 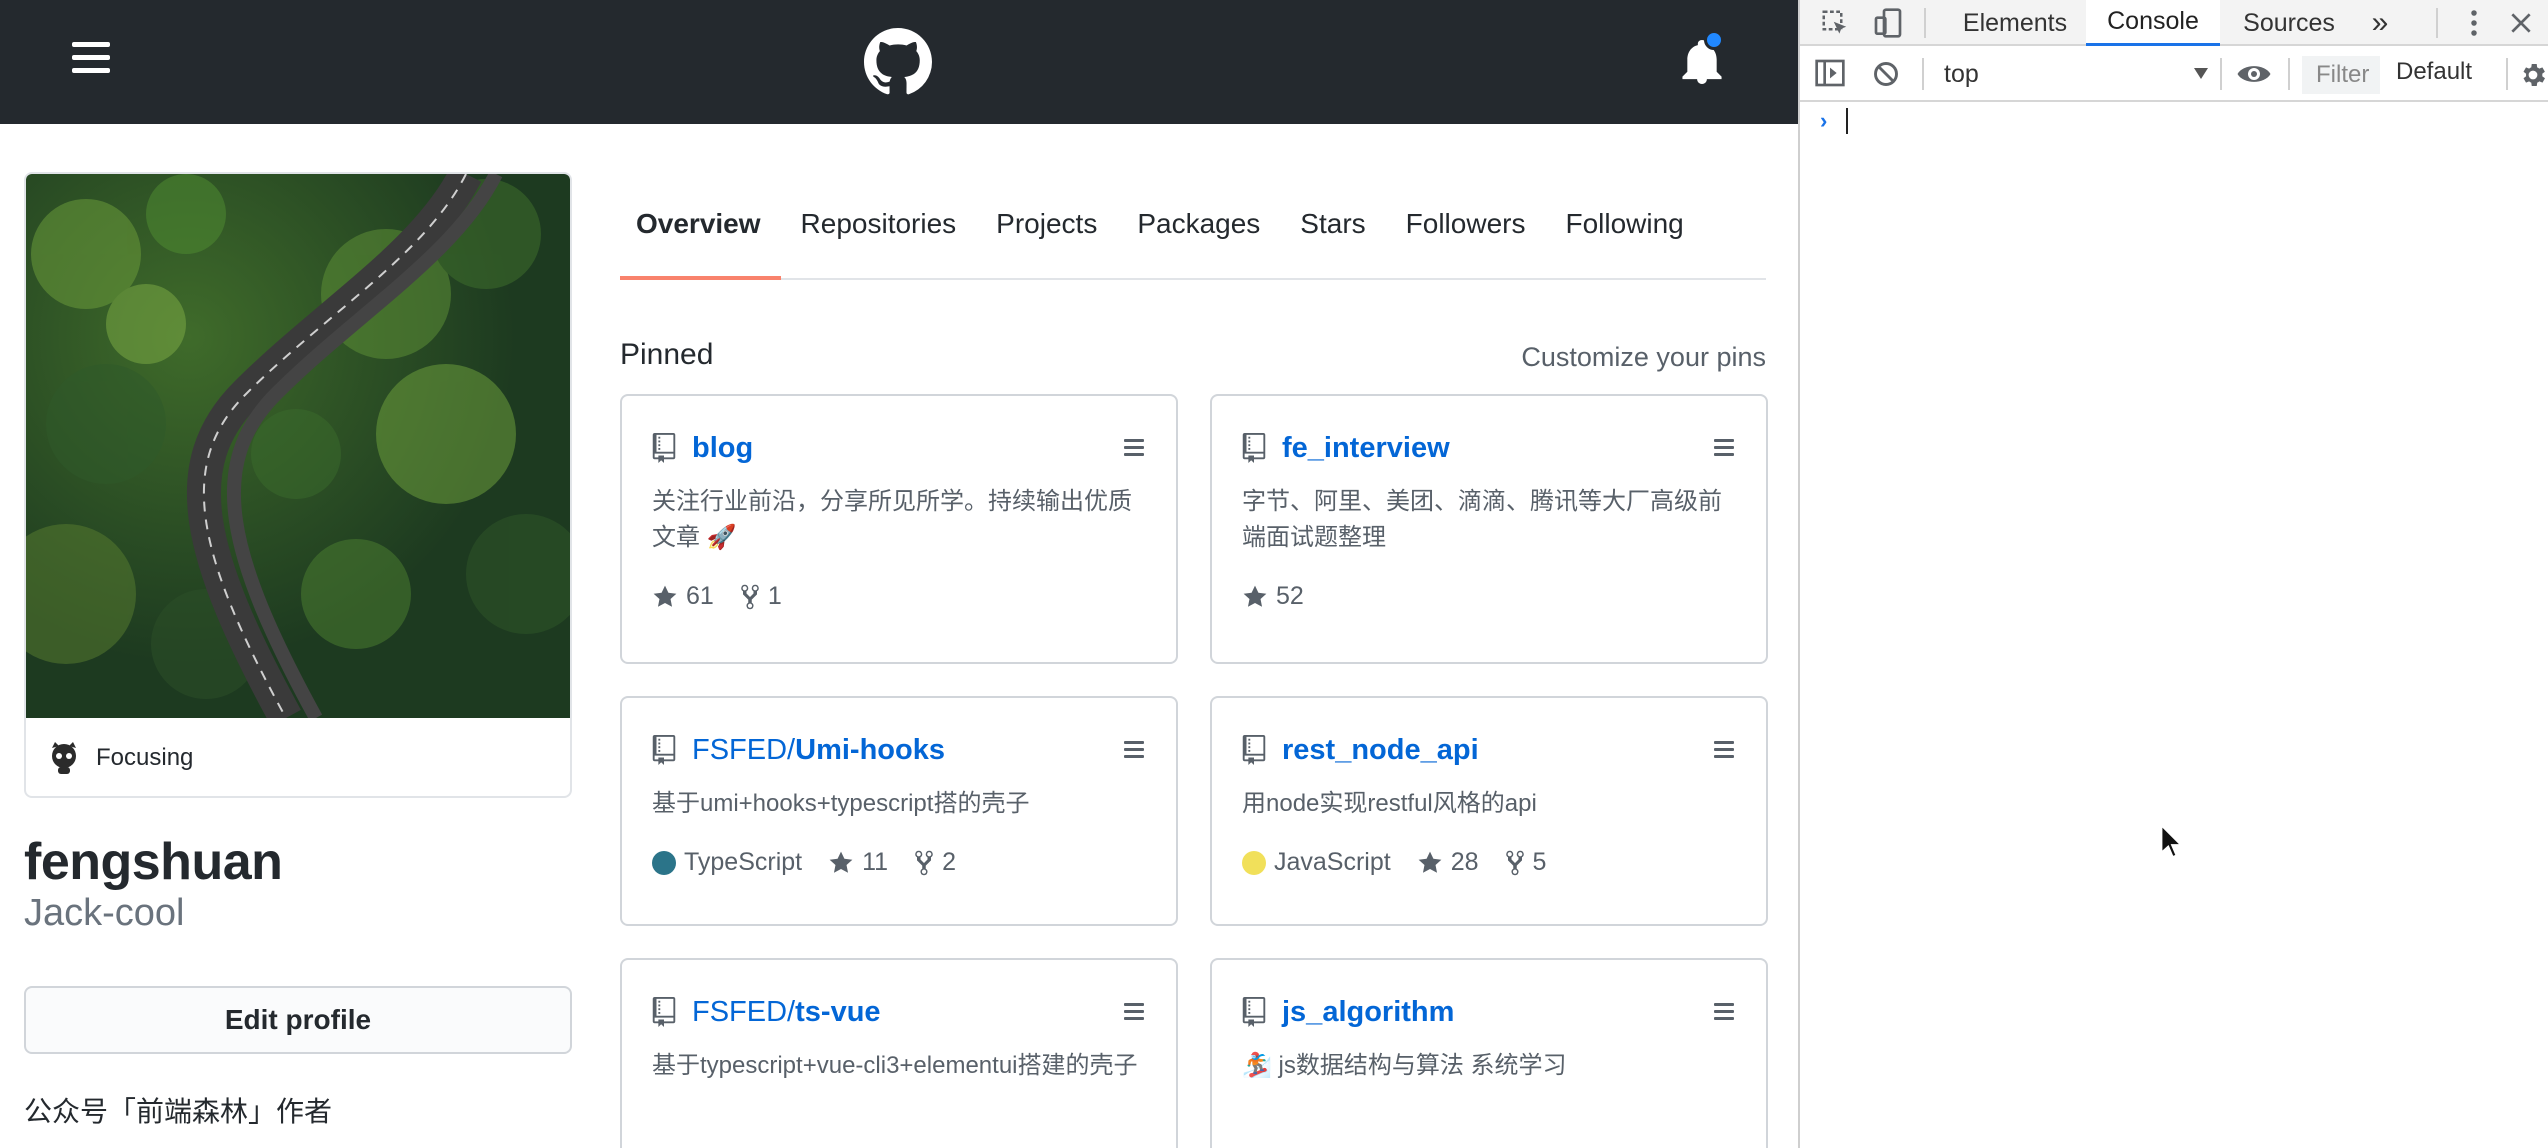 What do you see at coordinates (2254, 74) in the screenshot?
I see `eye-icon` at bounding box center [2254, 74].